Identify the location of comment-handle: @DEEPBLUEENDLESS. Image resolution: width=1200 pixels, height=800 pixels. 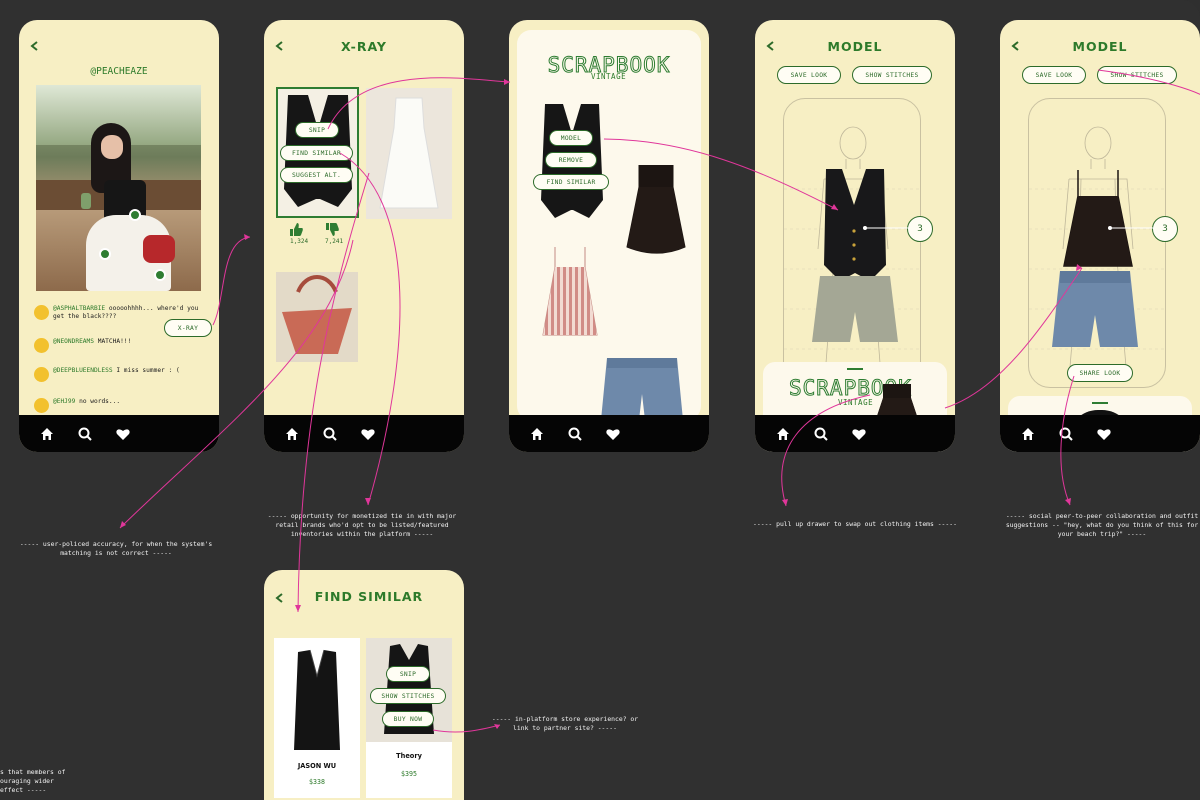
(83, 370).